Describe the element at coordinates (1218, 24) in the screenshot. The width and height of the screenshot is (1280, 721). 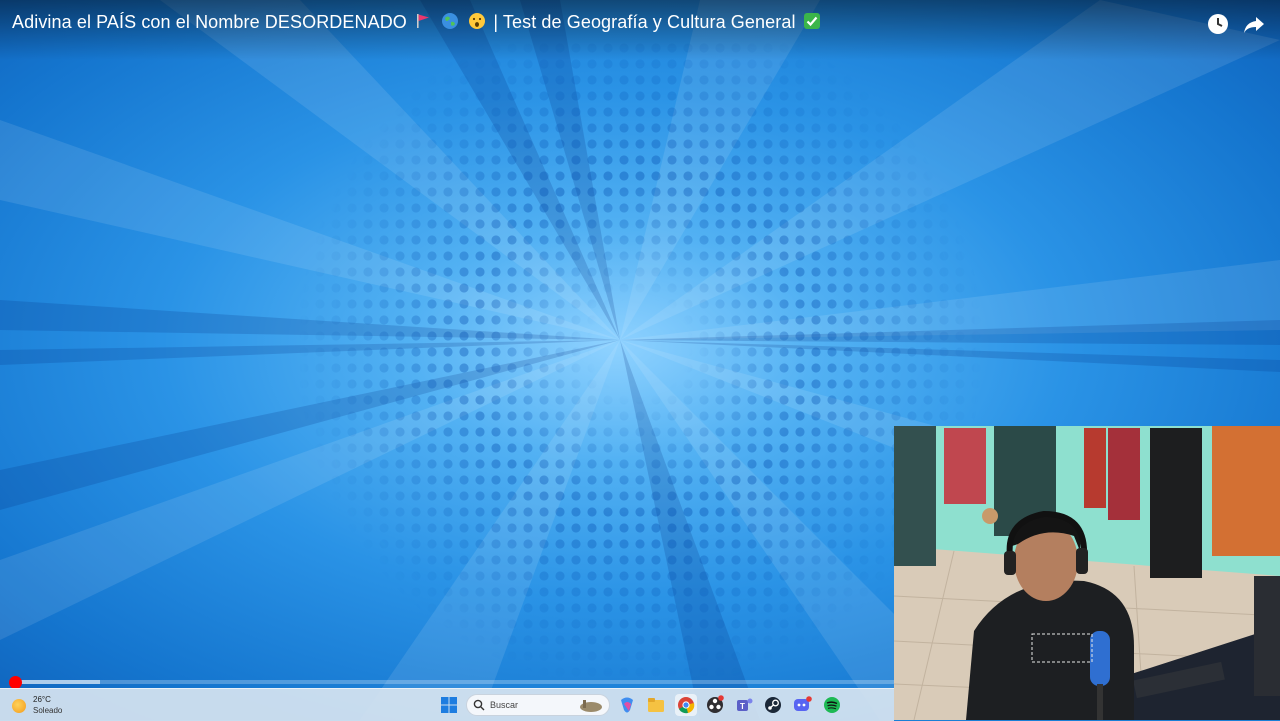
I see `clock-icon` at that location.